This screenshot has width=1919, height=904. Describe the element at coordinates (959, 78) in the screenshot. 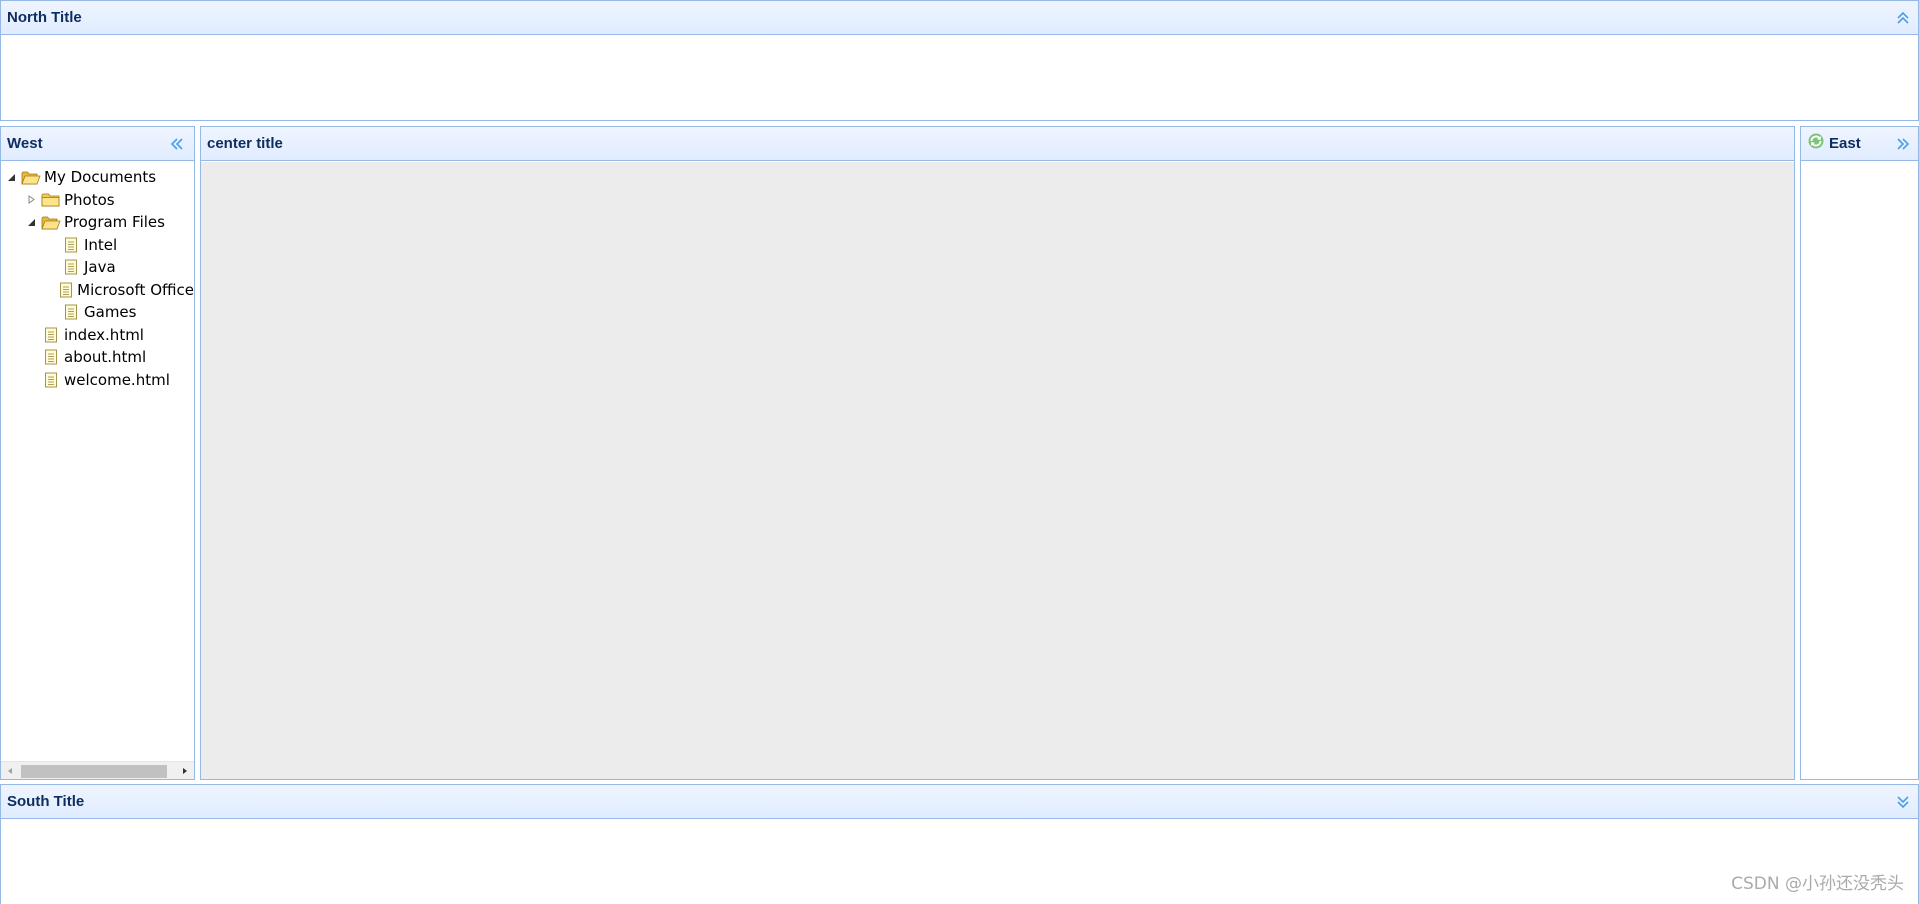

I see `north-panel-body` at that location.